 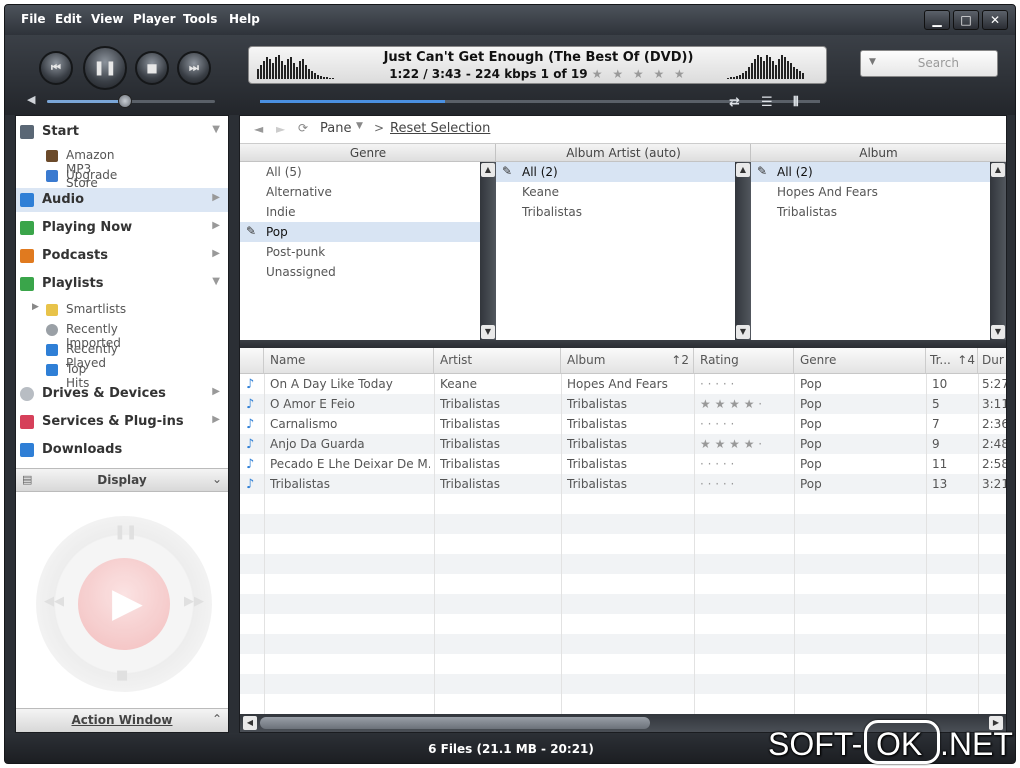 I want to click on chevron-up-icon: ⌃, so click(x=217, y=719).